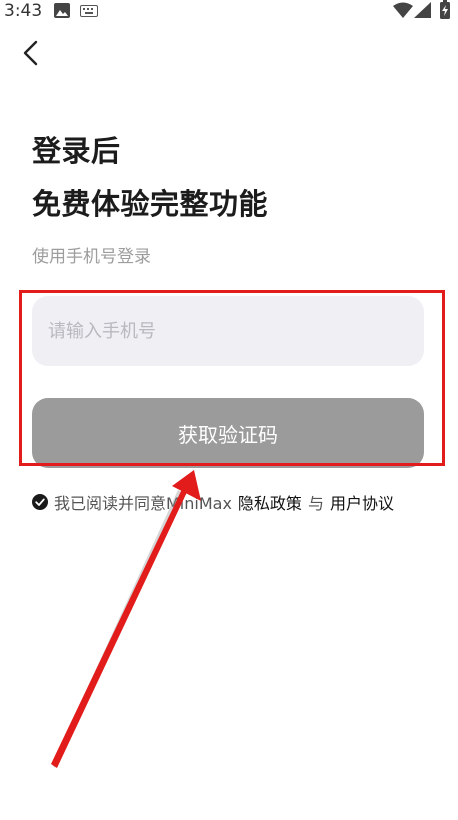 The width and height of the screenshot is (458, 820). I want to click on image-icon, so click(62, 10).